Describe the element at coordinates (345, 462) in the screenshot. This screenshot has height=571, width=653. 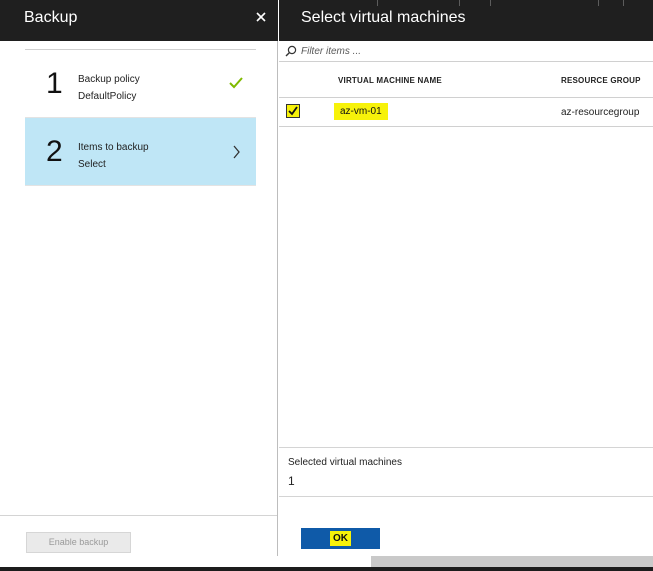
I see `selected-vms-label: Selected virtual machines` at that location.